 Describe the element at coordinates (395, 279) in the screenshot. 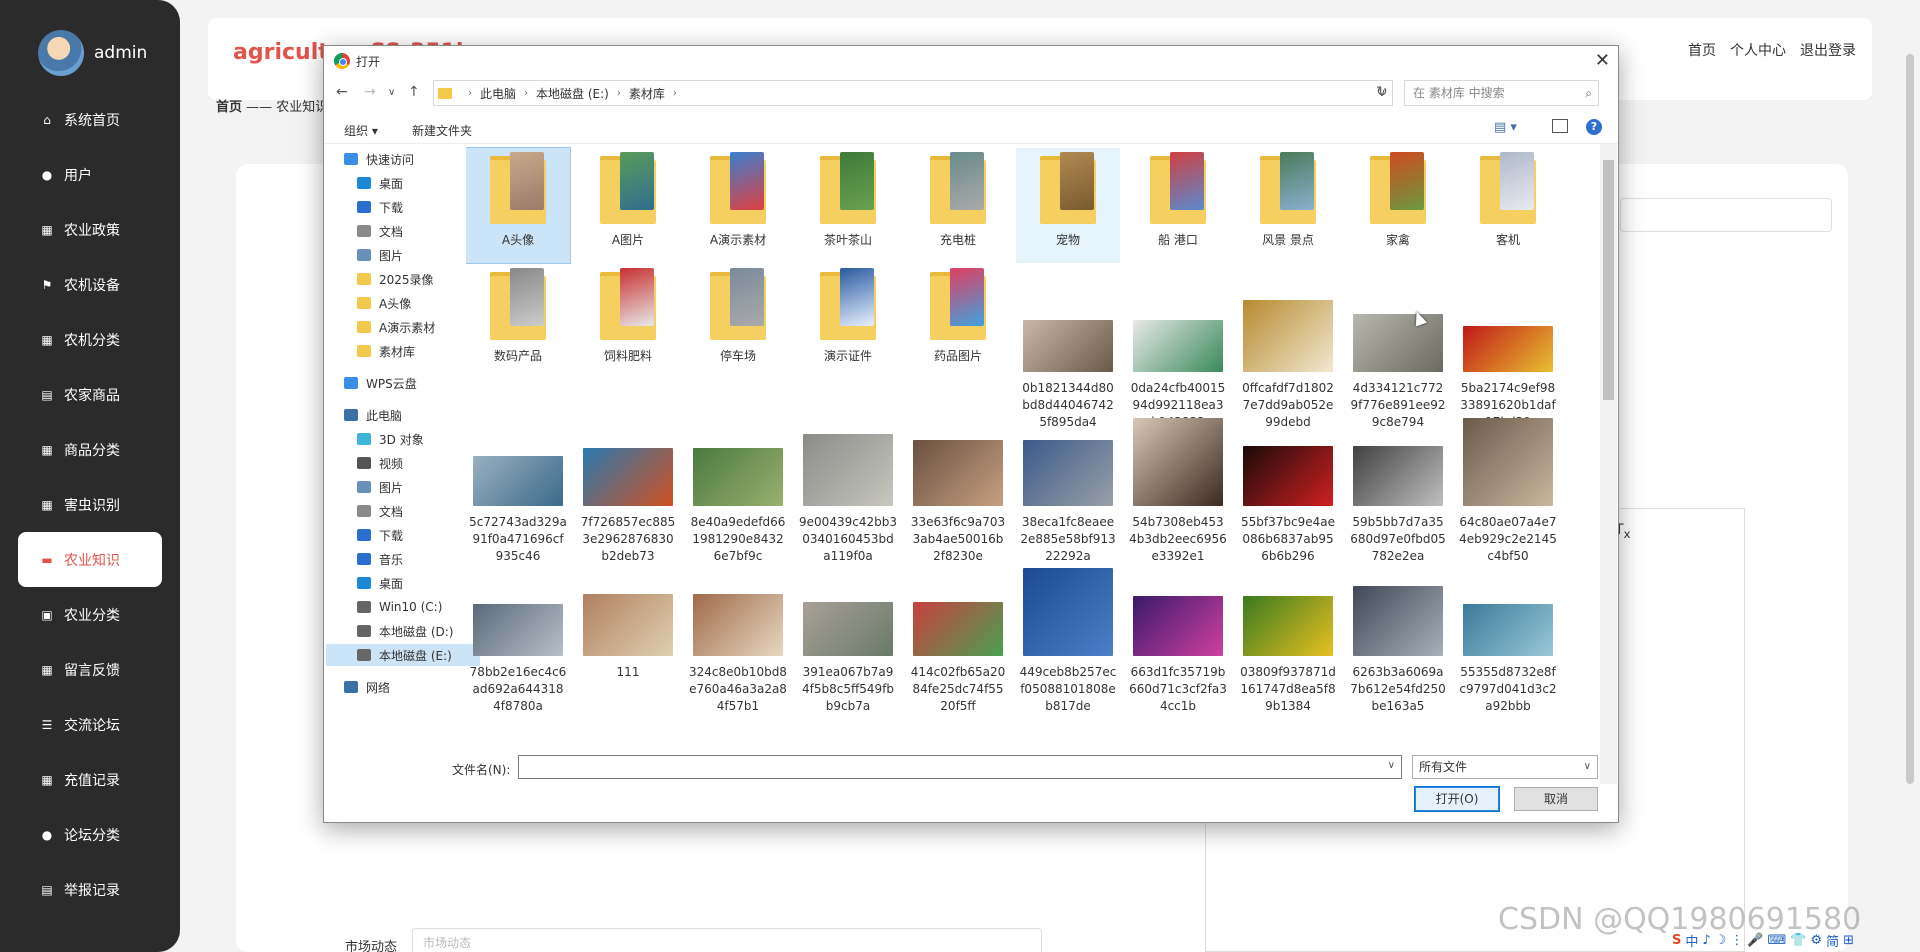

I see `tree-item: 2025录像` at that location.